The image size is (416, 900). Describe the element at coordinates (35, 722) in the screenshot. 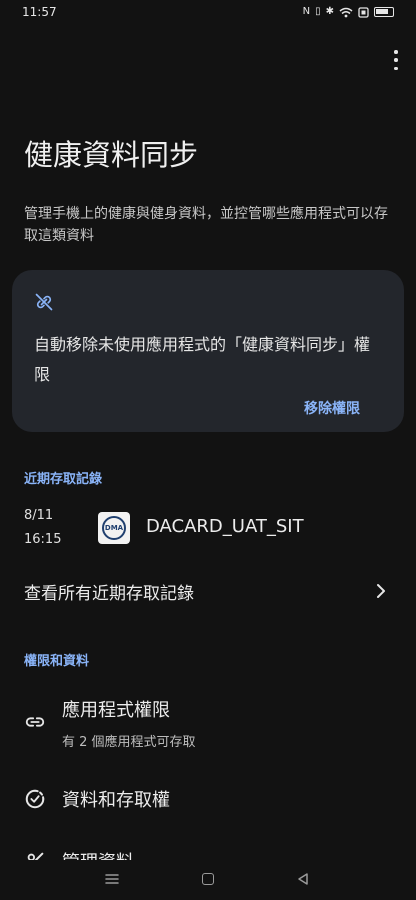

I see `link-icon` at that location.